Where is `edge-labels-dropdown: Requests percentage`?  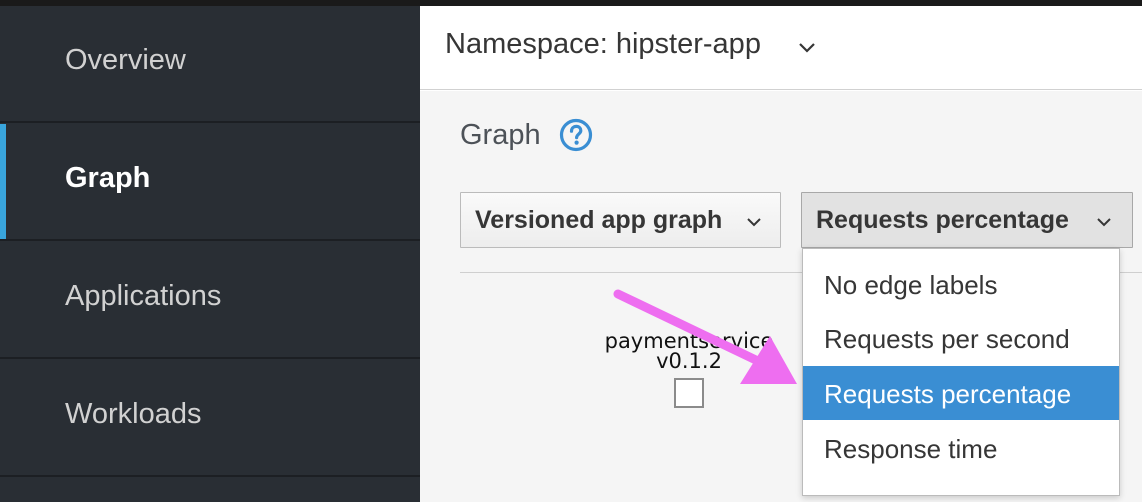 edge-labels-dropdown: Requests percentage is located at coordinates (967, 220).